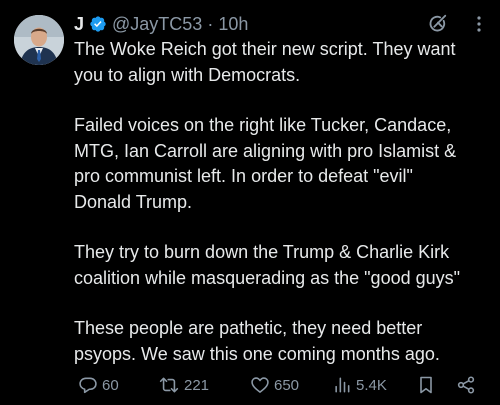 This screenshot has height=405, width=500. I want to click on like-count: 650, so click(287, 385).